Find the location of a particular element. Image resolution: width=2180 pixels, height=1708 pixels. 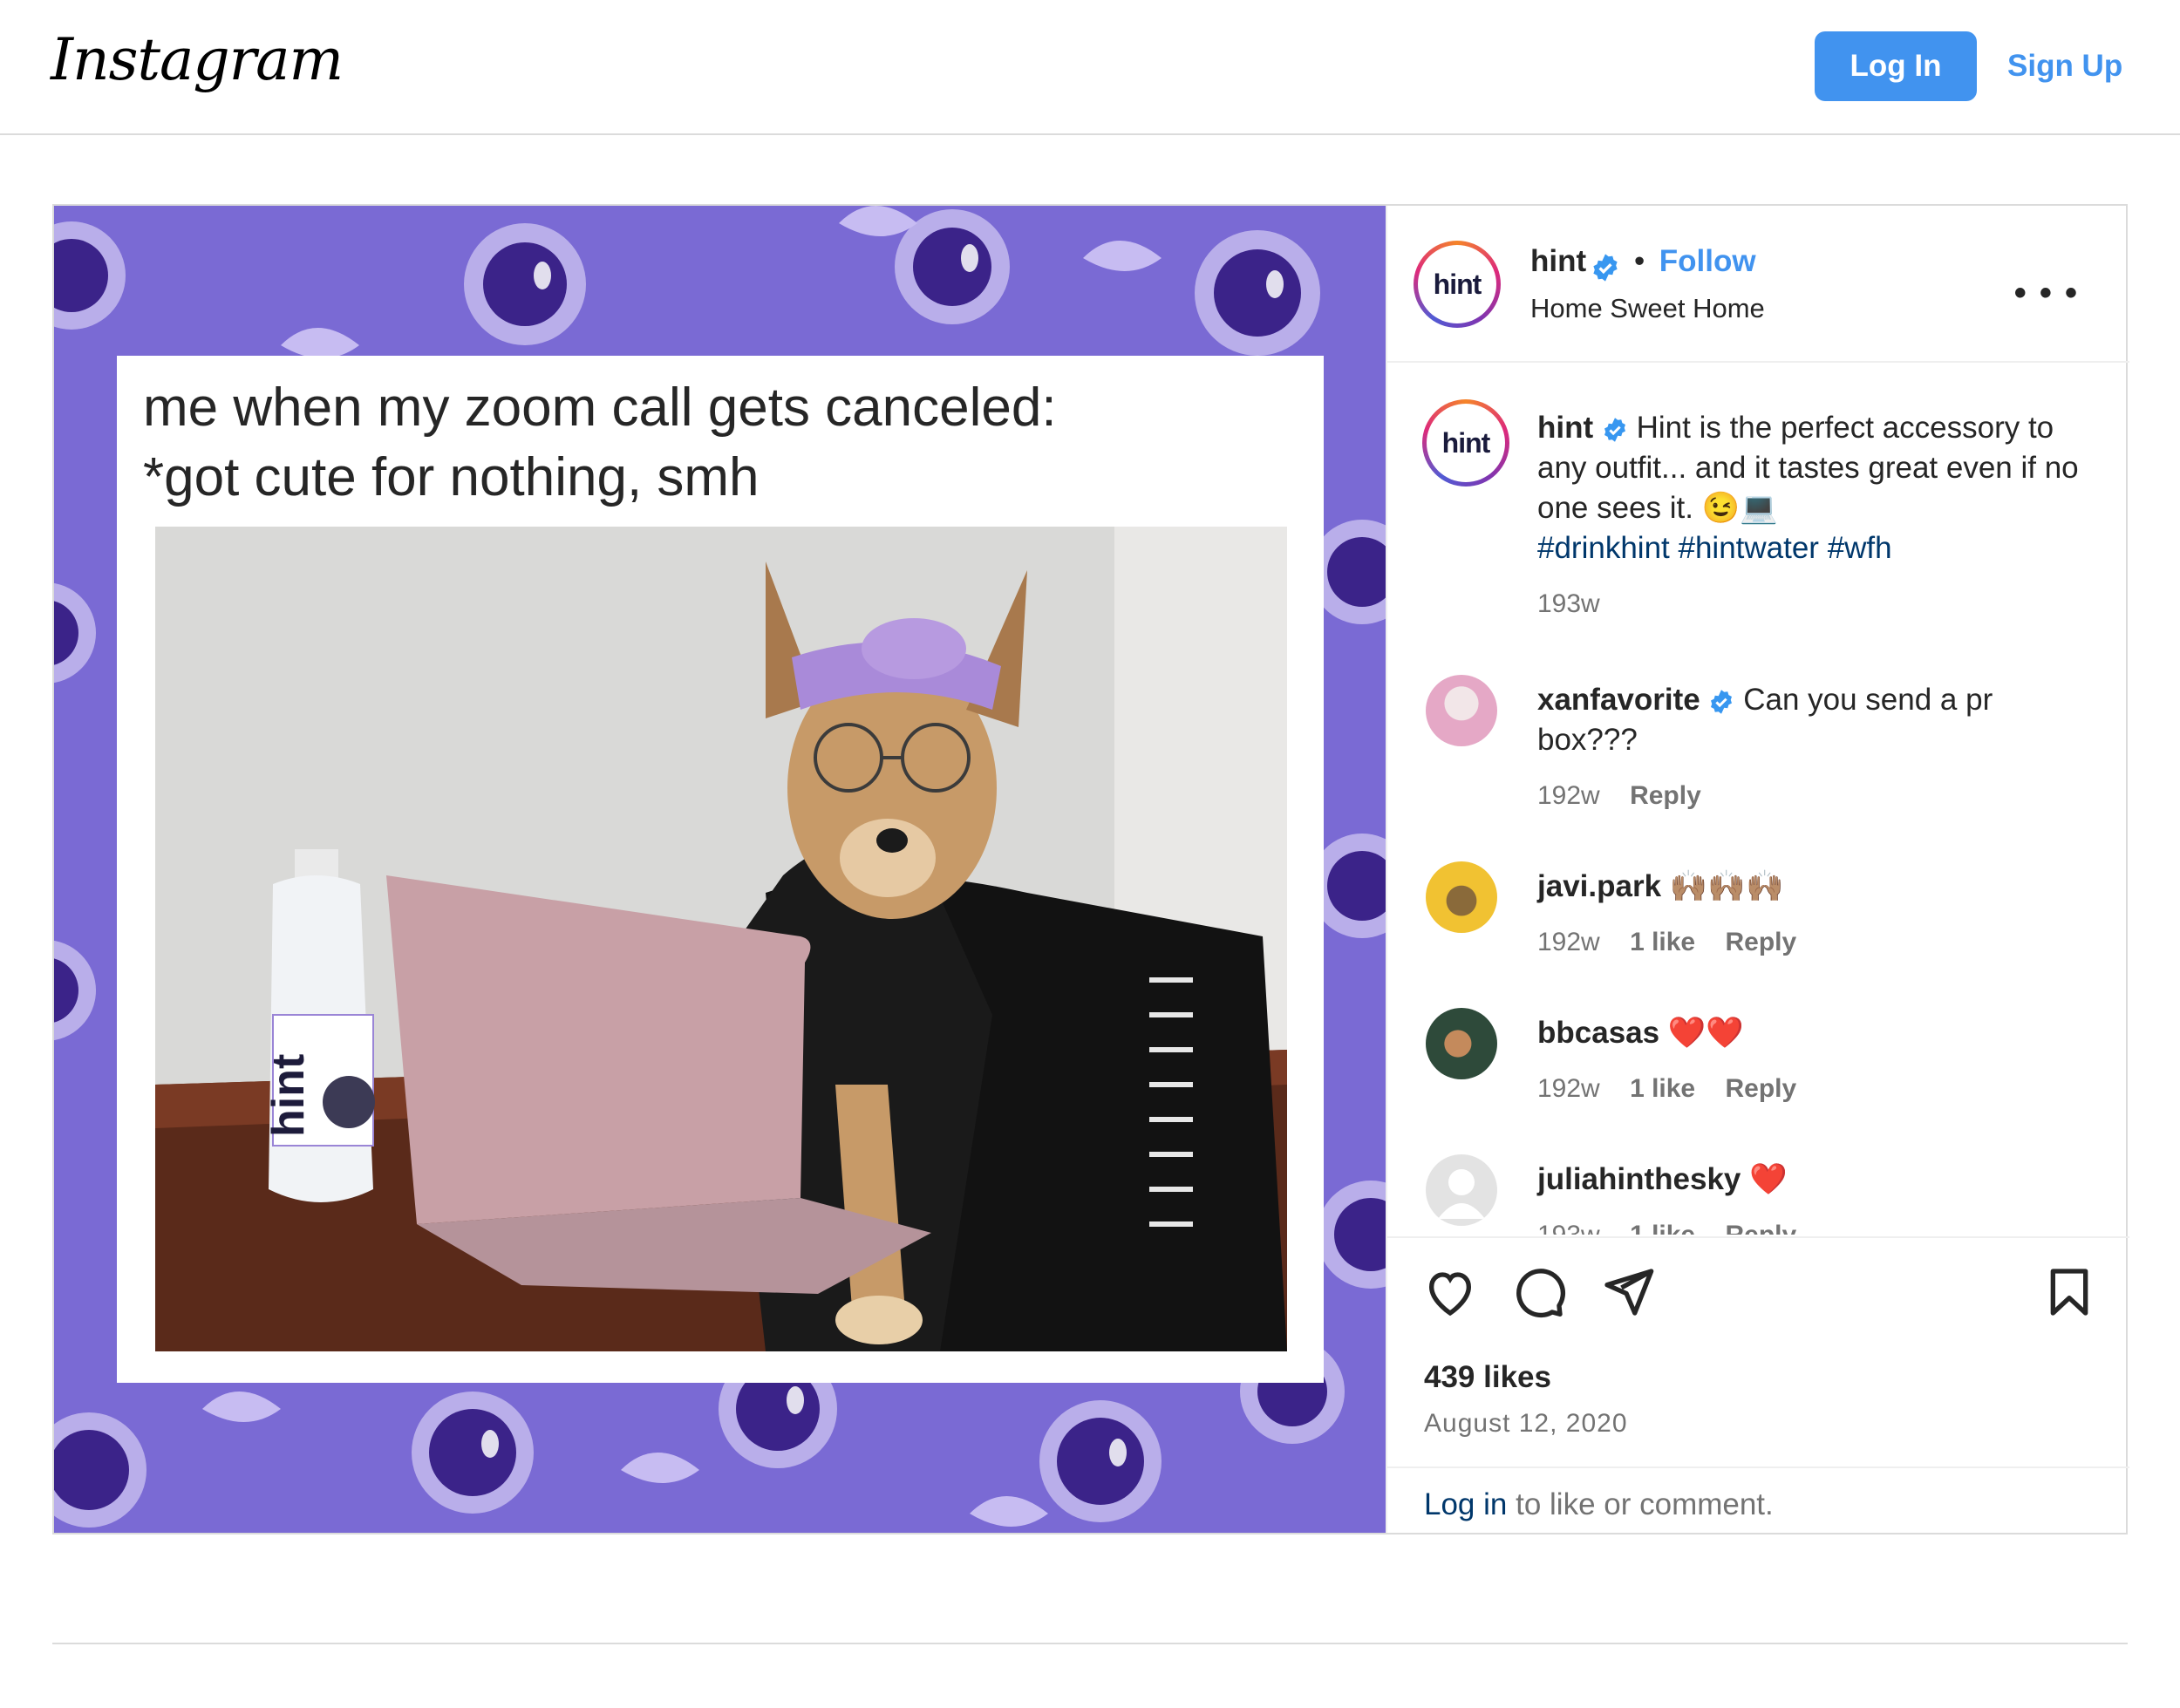

post-header: hint hint • Follow Home Sweet Home • • • is located at coordinates (1758, 285).